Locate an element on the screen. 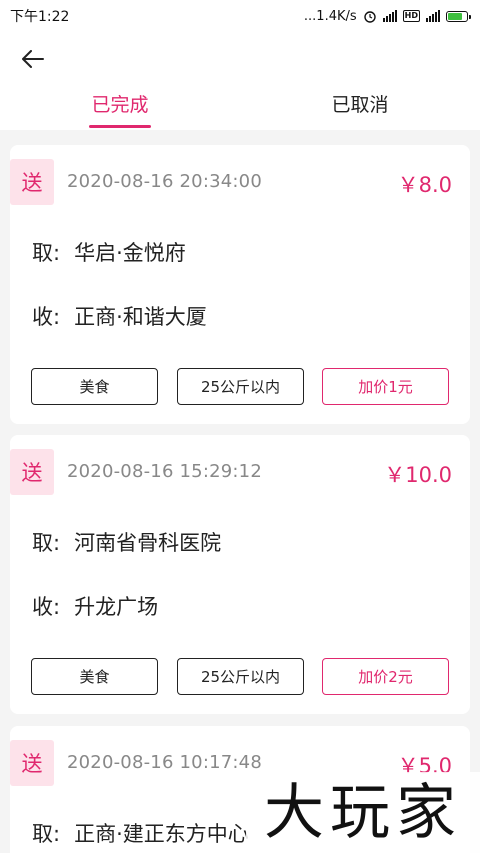 The height and width of the screenshot is (853, 480). order-price: ￥8.0 is located at coordinates (424, 185).